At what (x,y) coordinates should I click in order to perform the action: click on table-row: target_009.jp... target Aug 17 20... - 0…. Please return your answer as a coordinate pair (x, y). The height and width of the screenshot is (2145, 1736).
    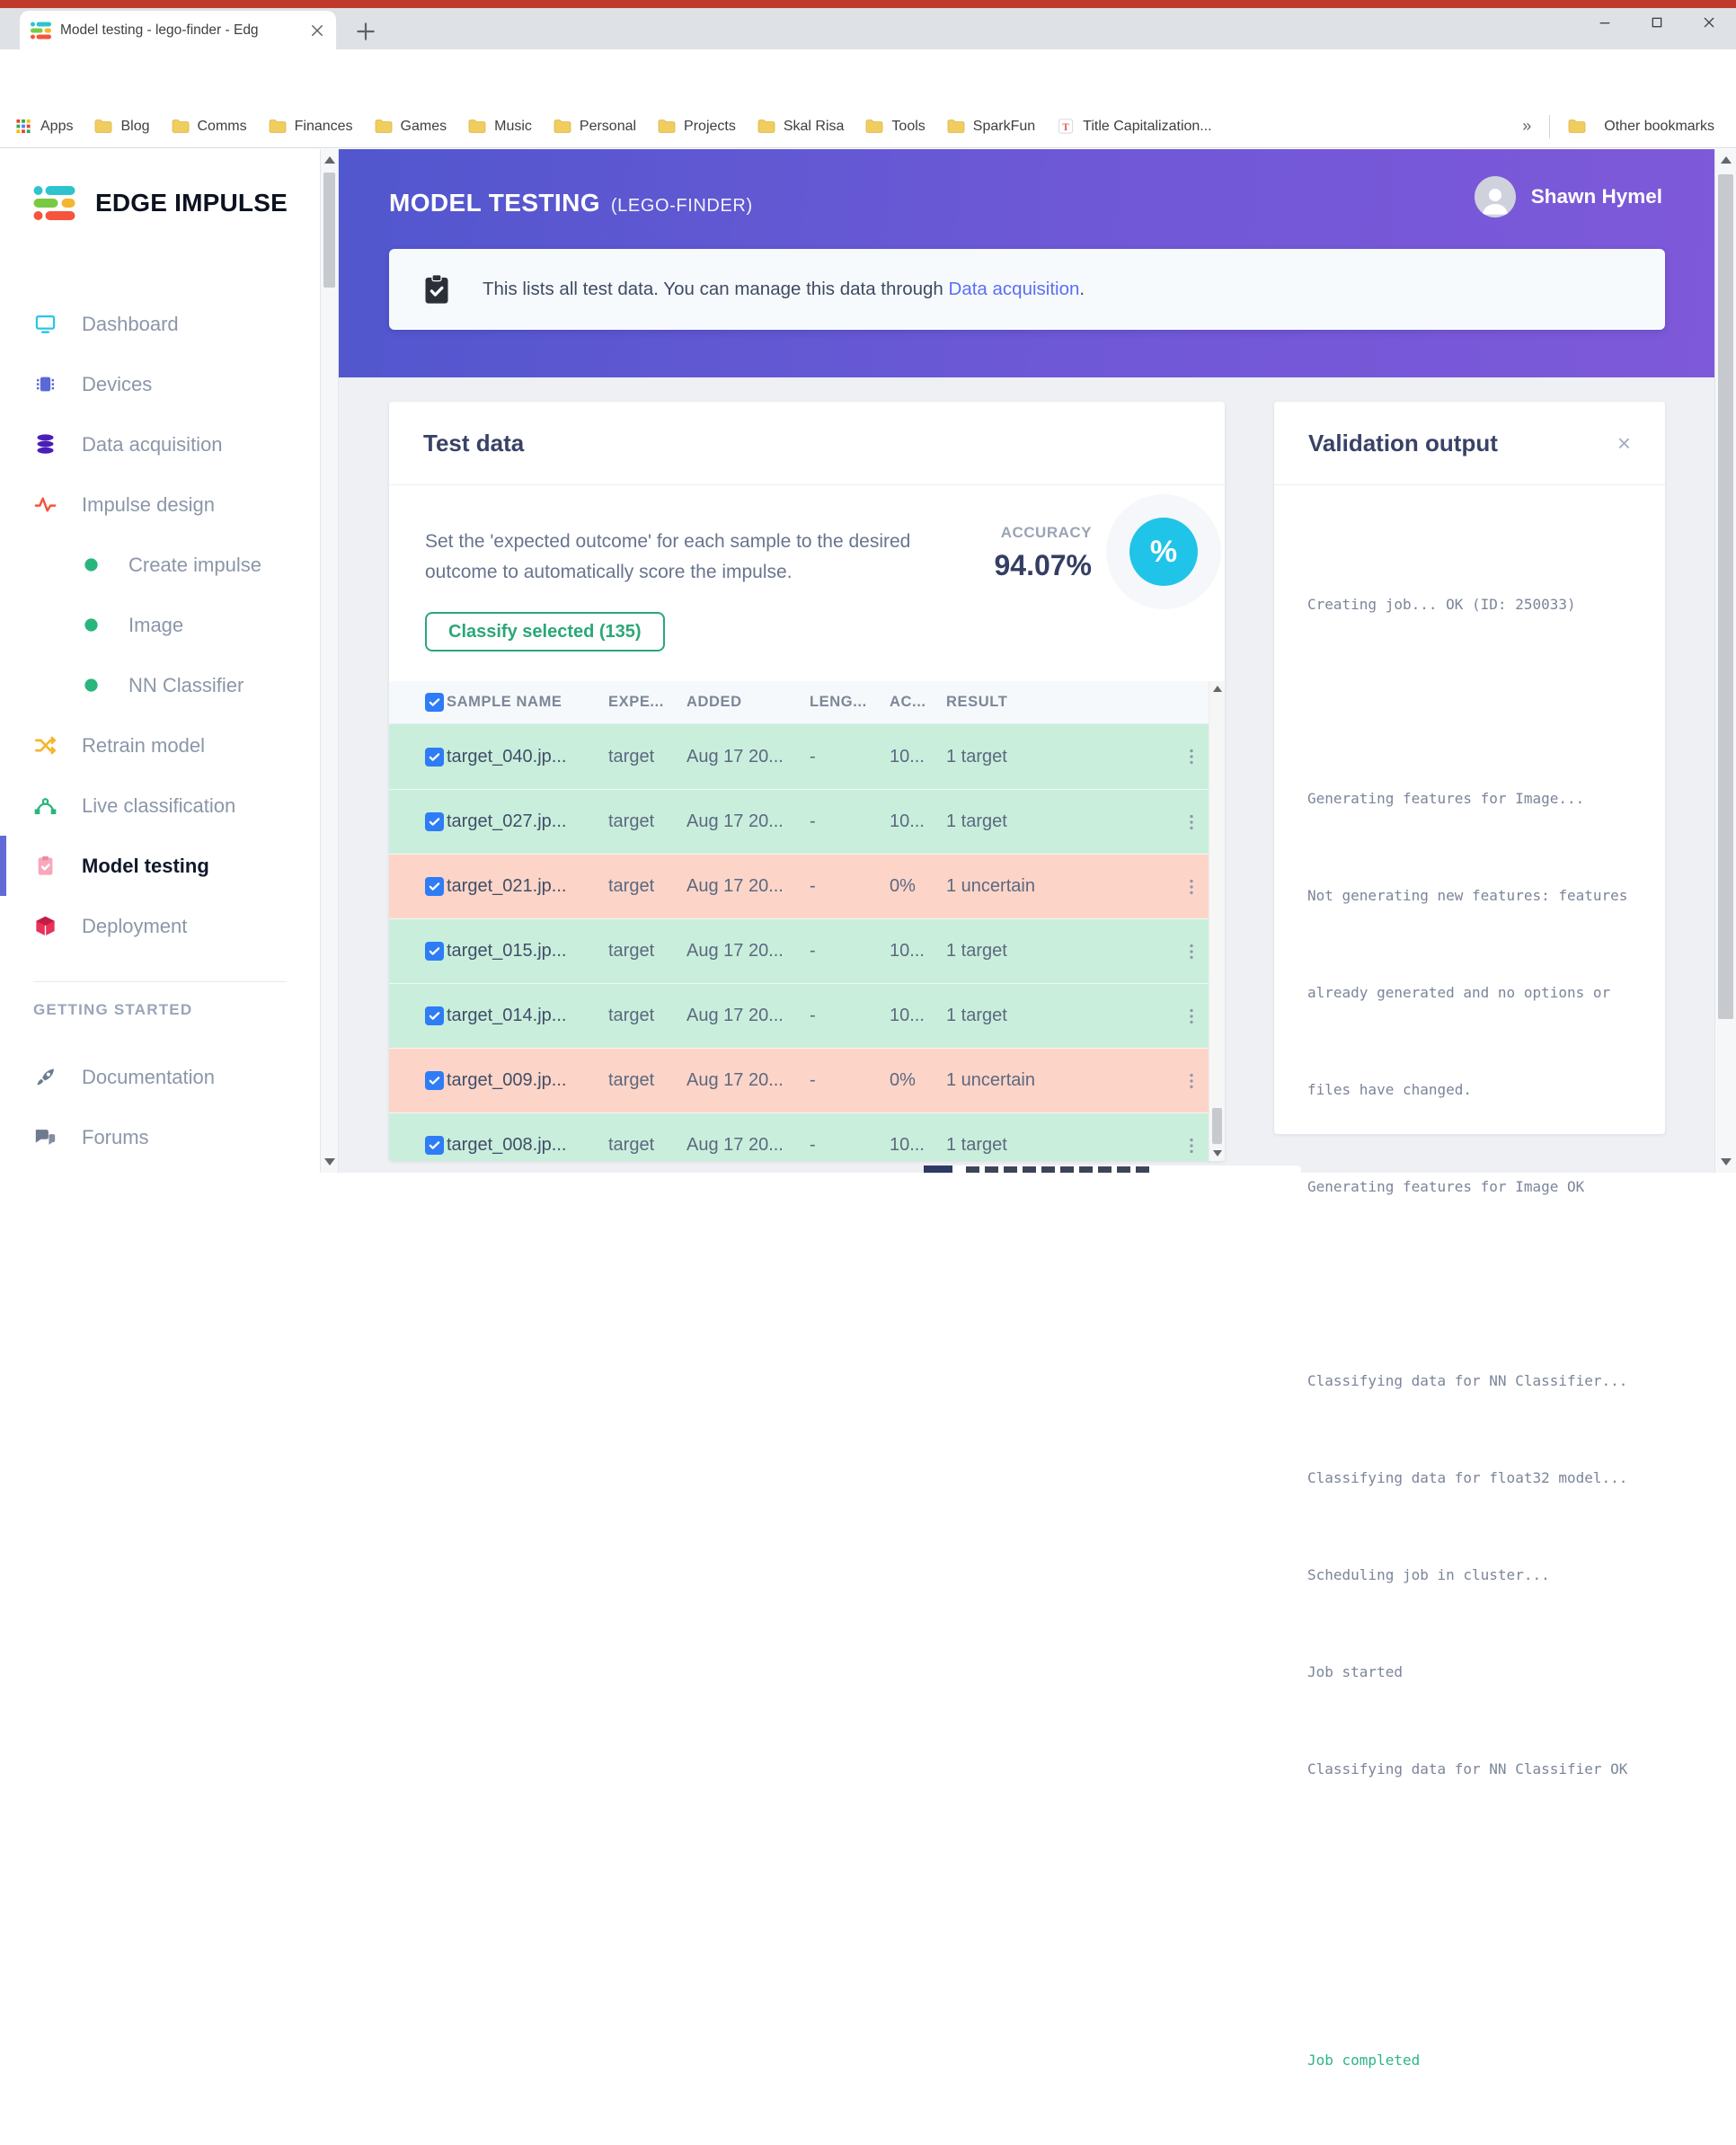
    Looking at the image, I should click on (807, 1080).